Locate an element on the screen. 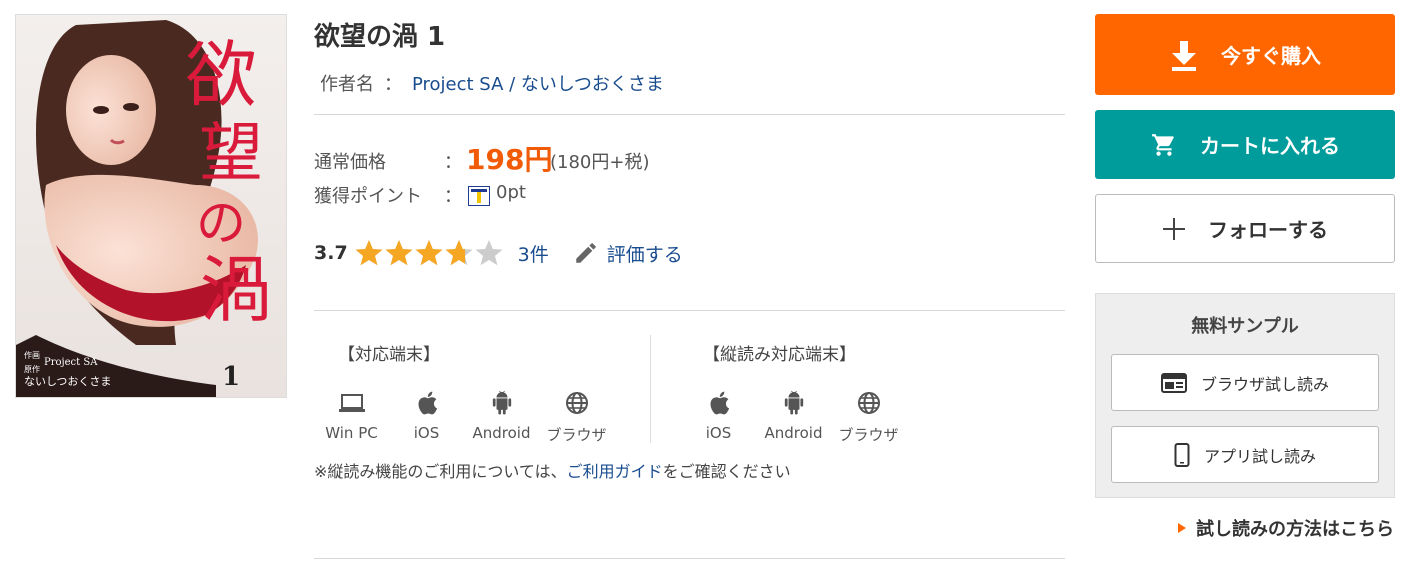  author-label: 作者名 is located at coordinates (347, 84).